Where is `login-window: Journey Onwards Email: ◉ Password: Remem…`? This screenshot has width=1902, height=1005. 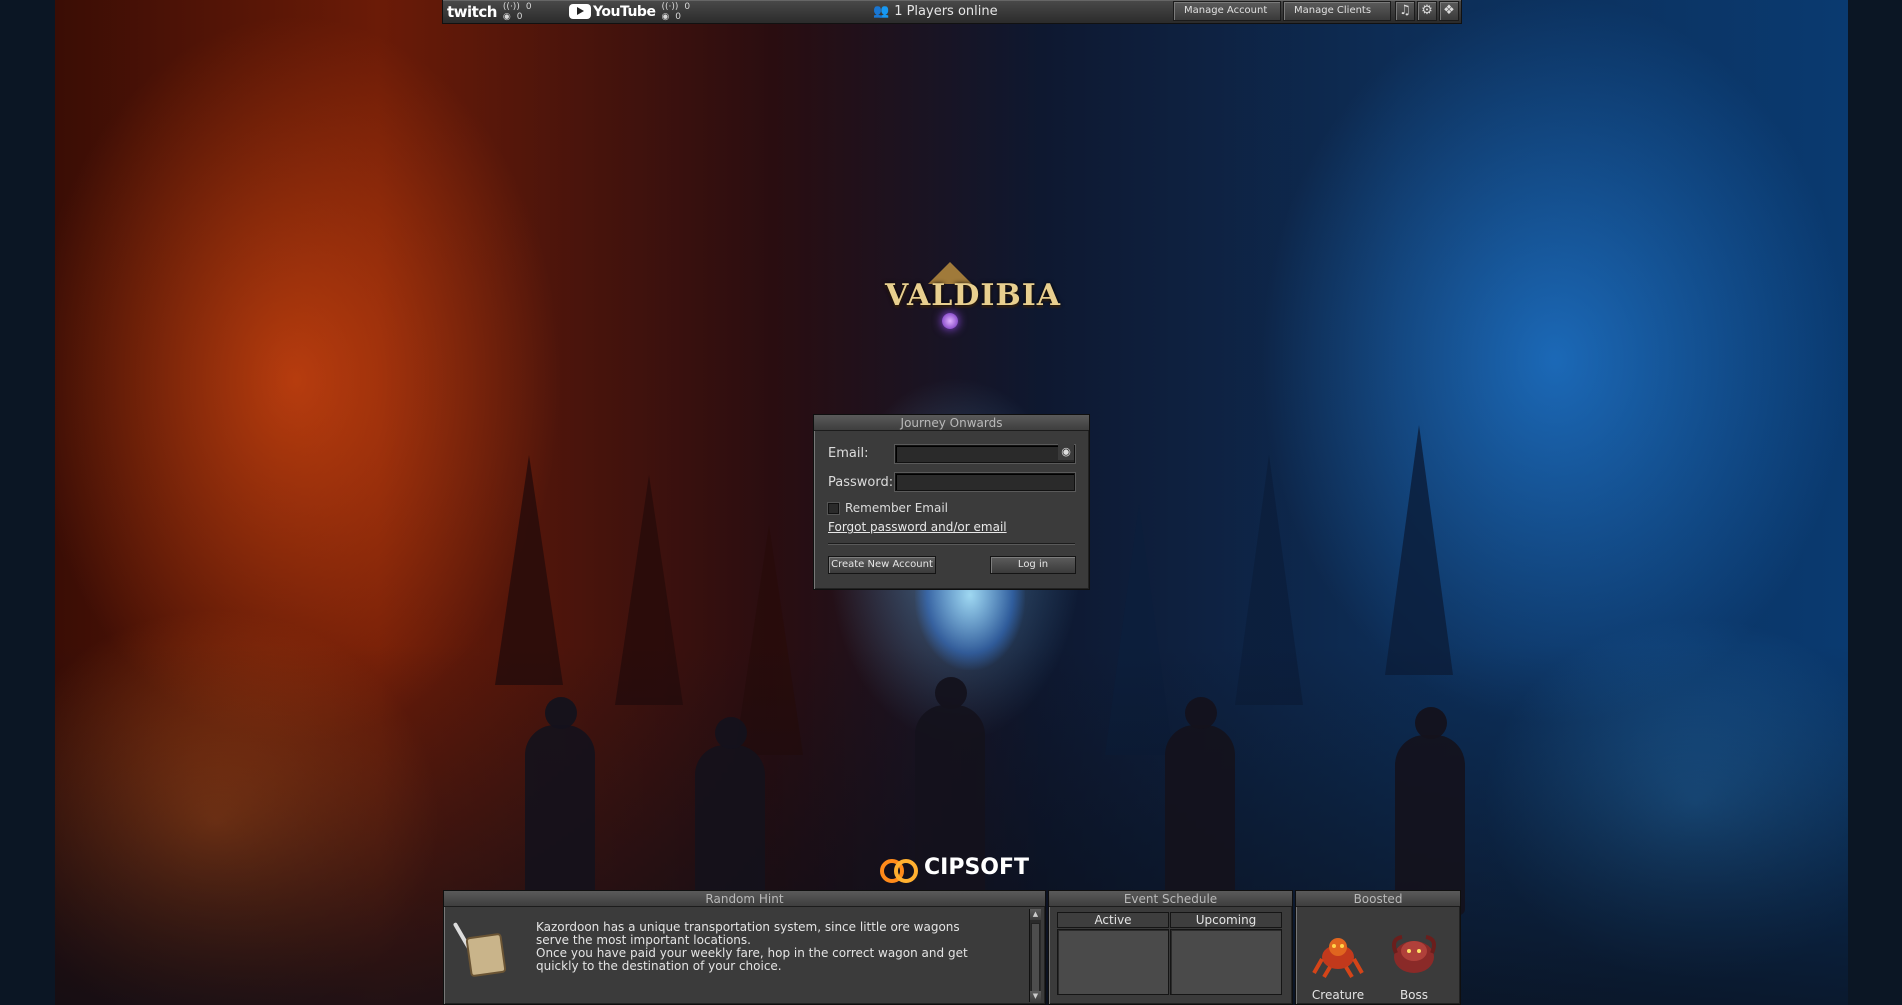 login-window: Journey Onwards Email: ◉ Password: Remem… is located at coordinates (951, 502).